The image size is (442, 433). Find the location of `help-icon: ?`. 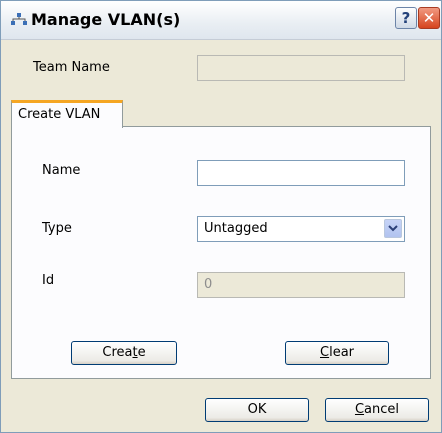

help-icon: ? is located at coordinates (406, 18).